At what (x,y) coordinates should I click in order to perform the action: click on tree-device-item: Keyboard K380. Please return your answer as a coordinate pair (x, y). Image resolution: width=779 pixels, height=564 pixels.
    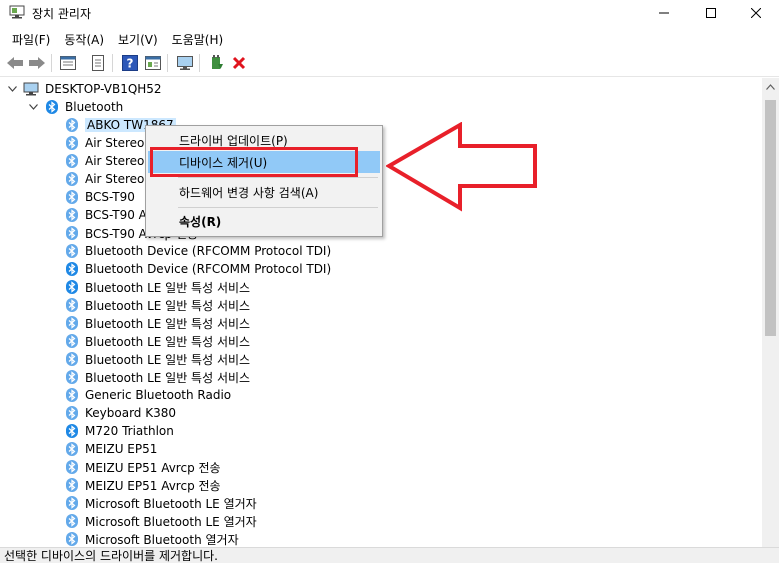
    Looking at the image, I should click on (121, 413).